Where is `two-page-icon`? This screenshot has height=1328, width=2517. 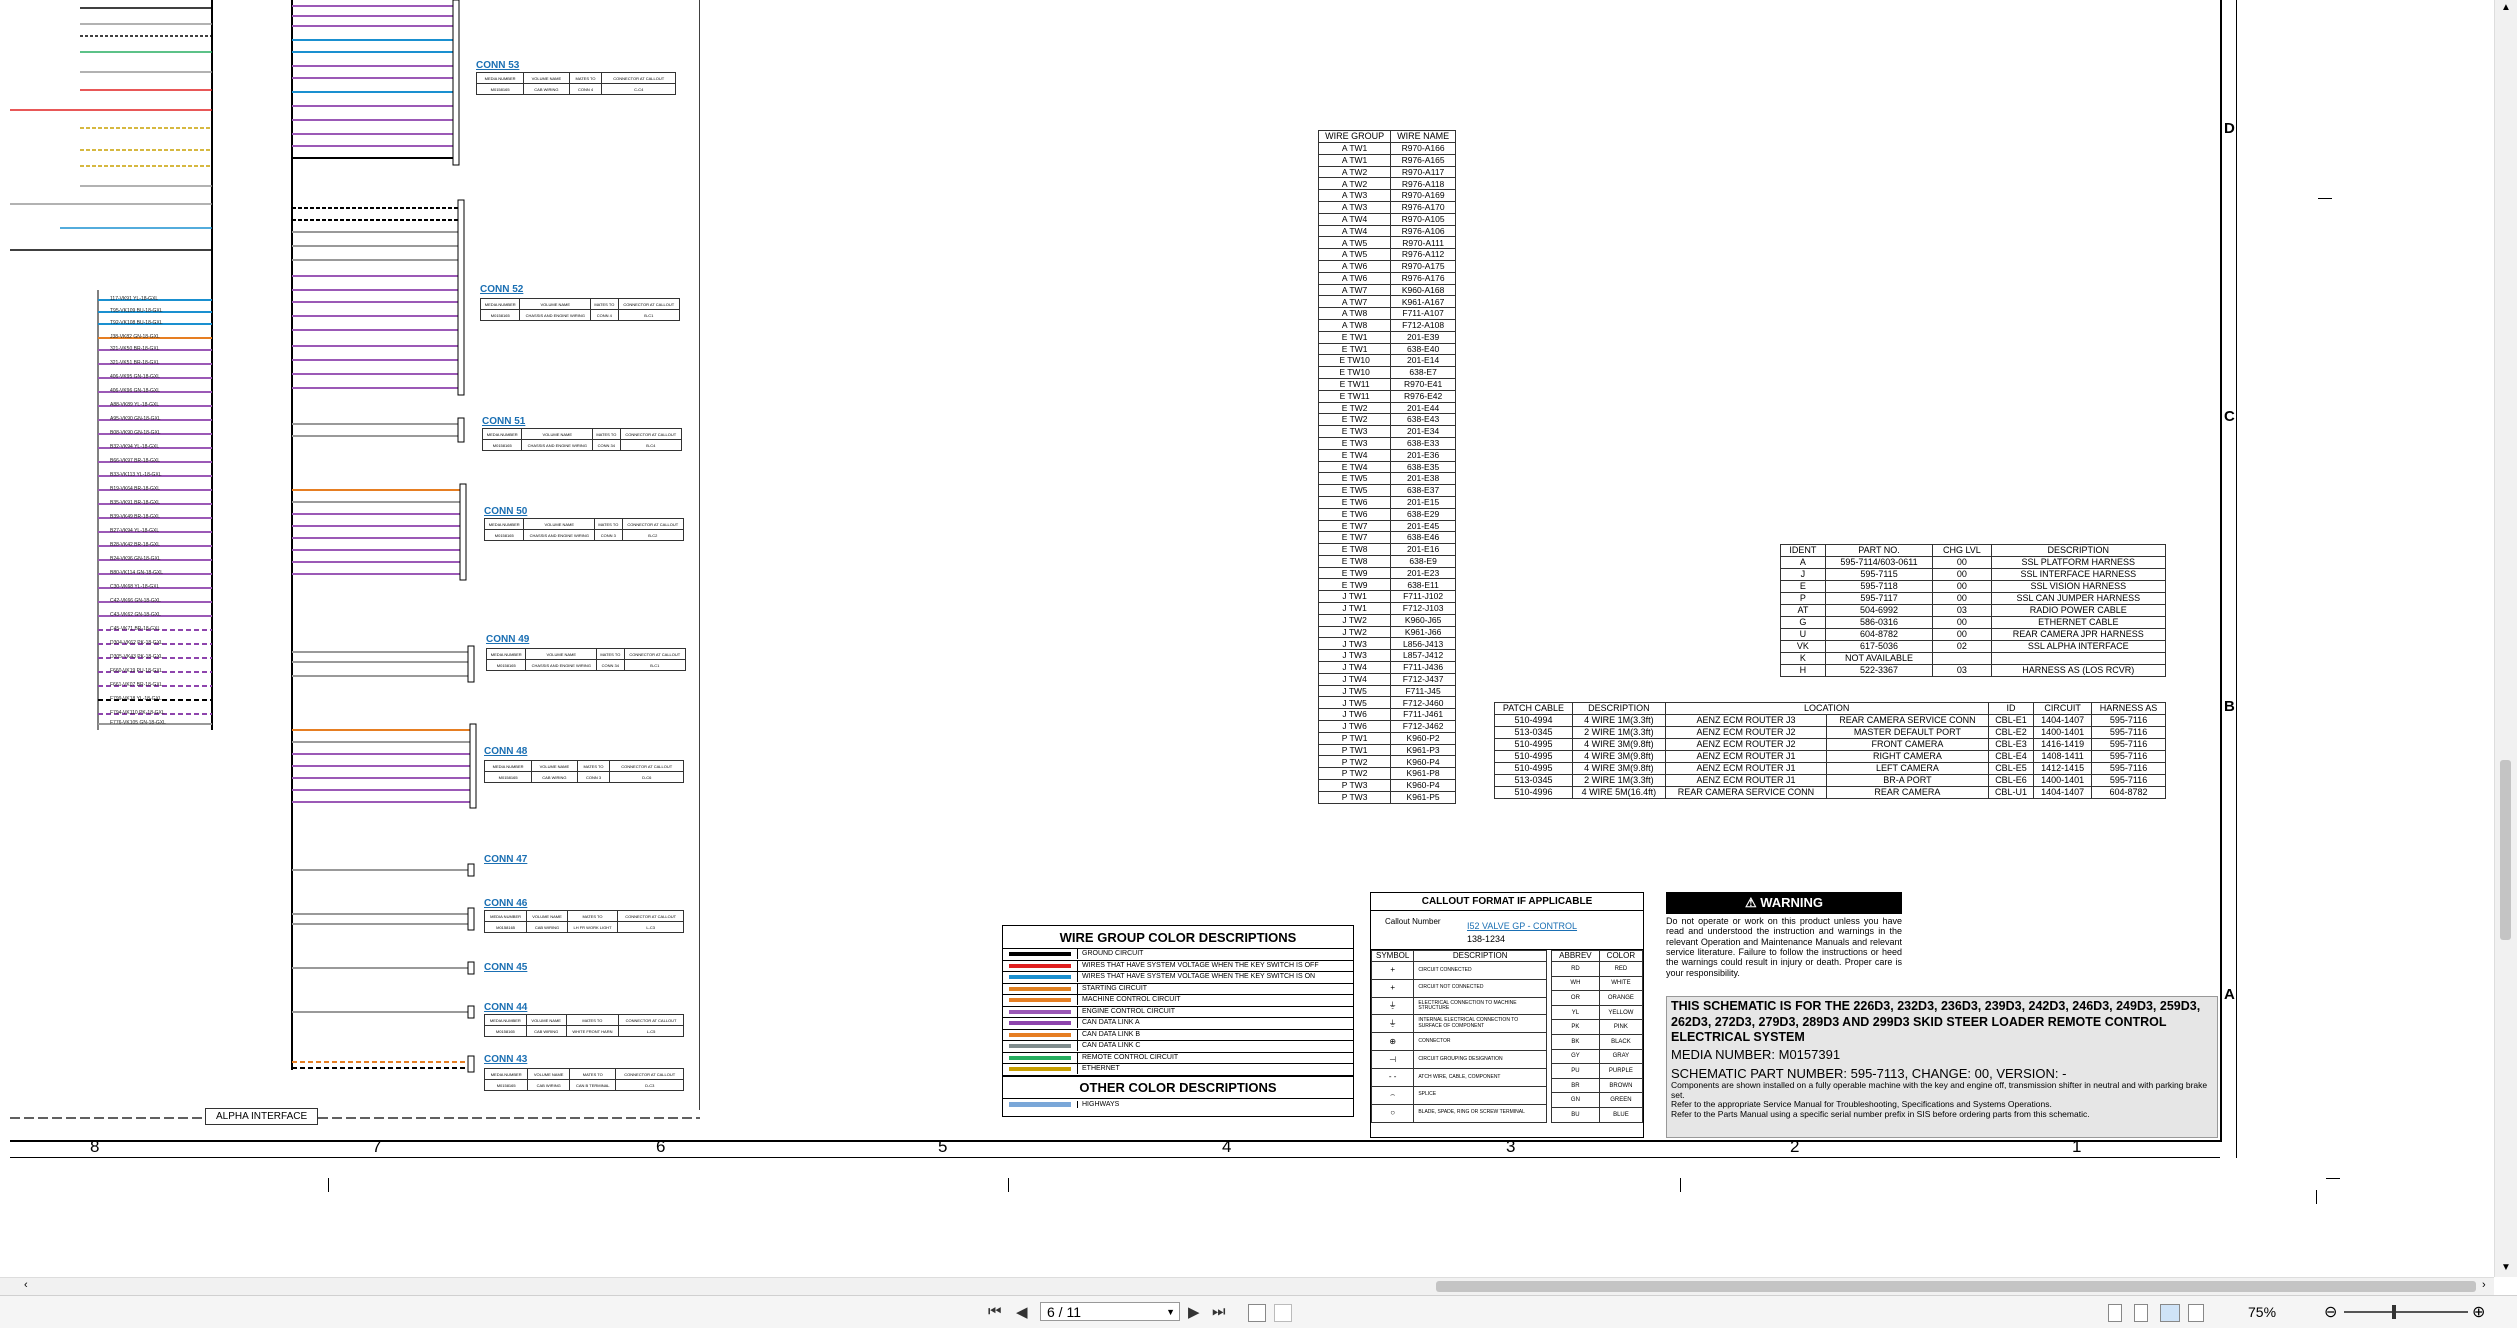 two-page-icon is located at coordinates (2170, 1313).